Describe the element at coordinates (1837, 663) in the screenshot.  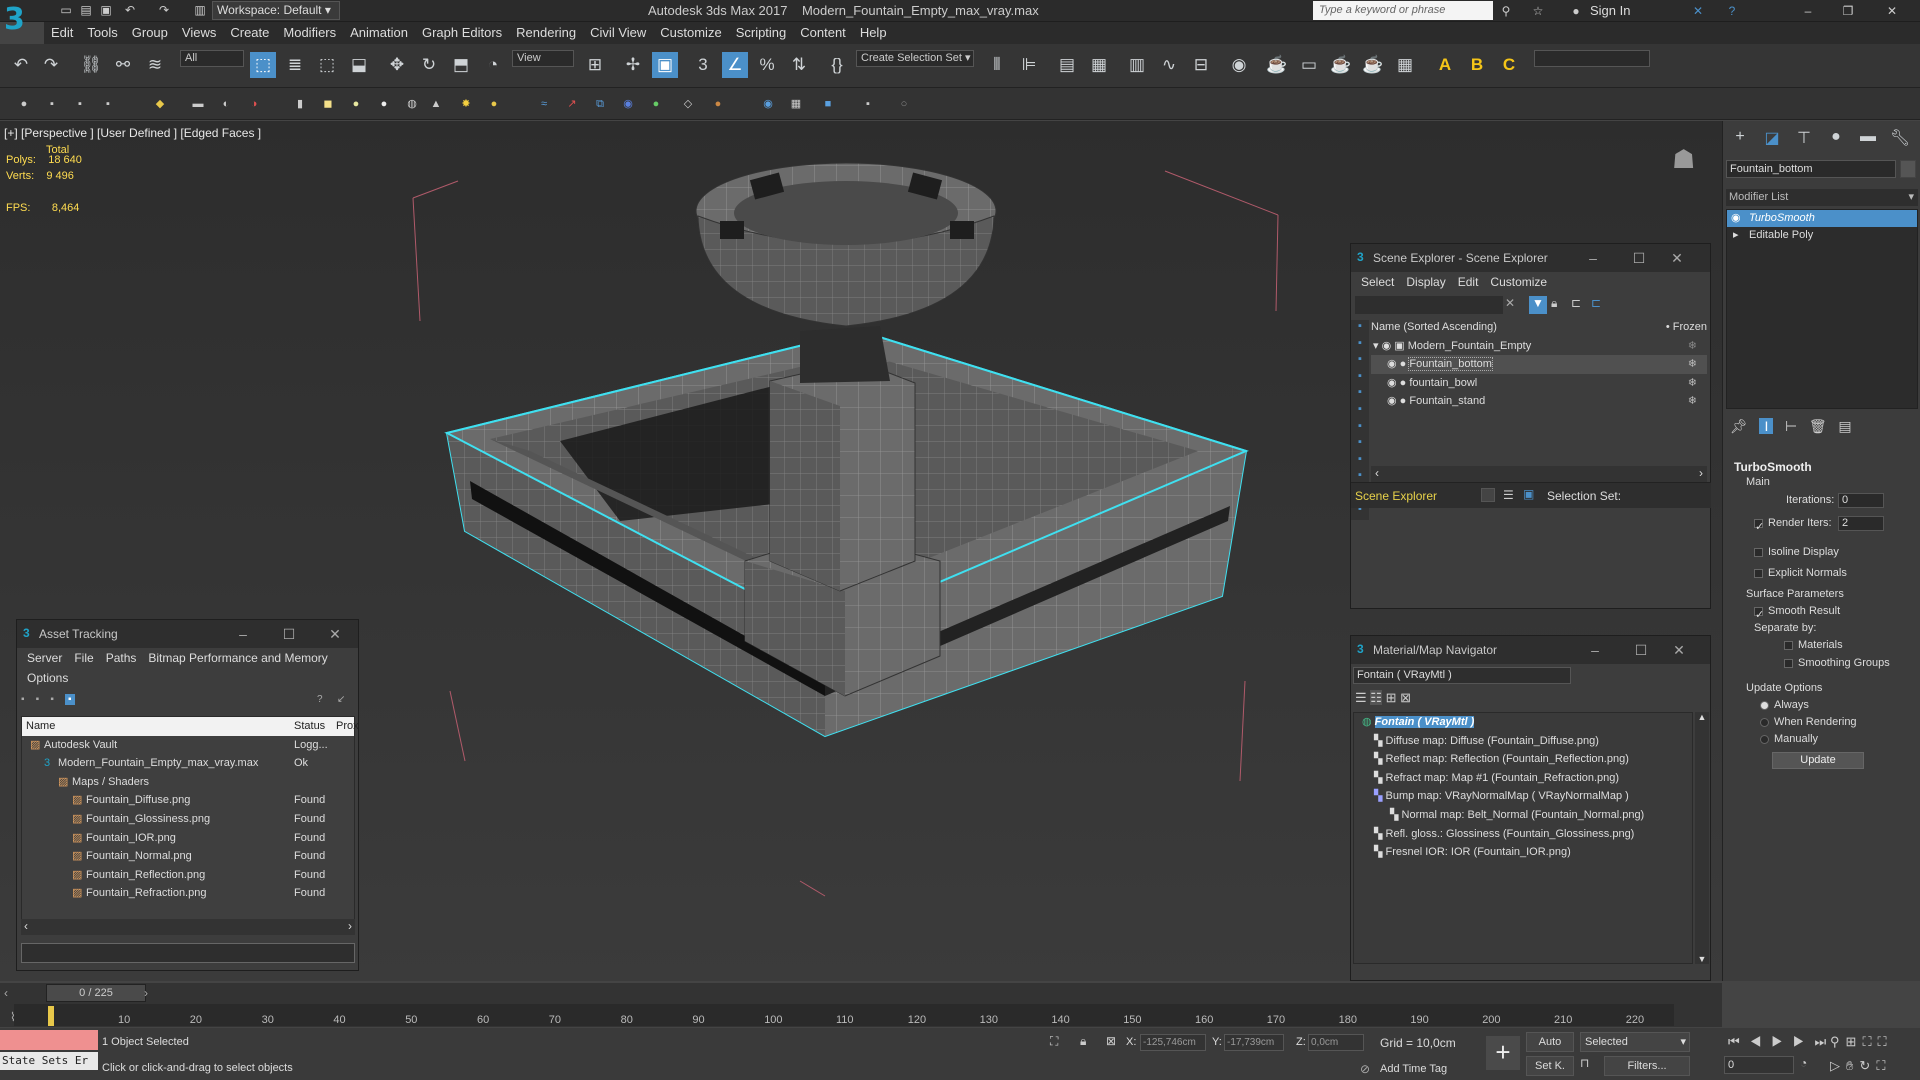
I see `smoothing-groups-row: Smoothing Groups` at that location.